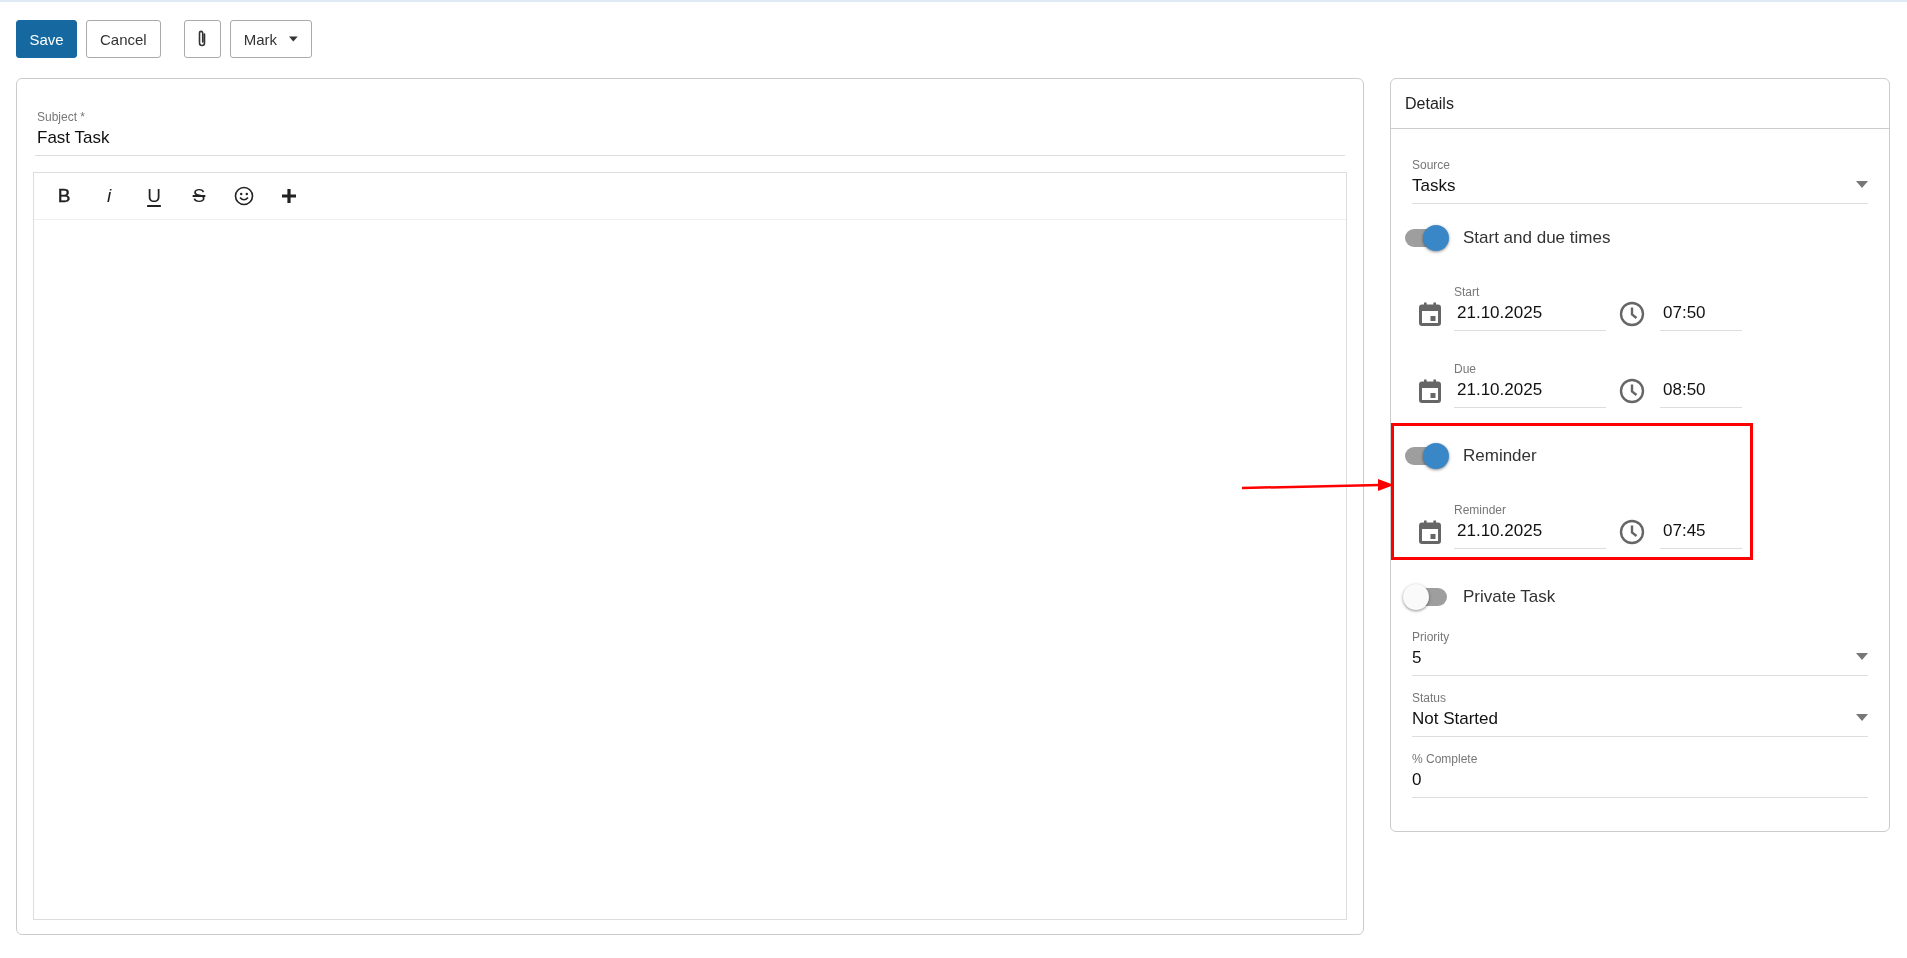 This screenshot has height=958, width=1907. Describe the element at coordinates (202, 39) in the screenshot. I see `attach-button` at that location.